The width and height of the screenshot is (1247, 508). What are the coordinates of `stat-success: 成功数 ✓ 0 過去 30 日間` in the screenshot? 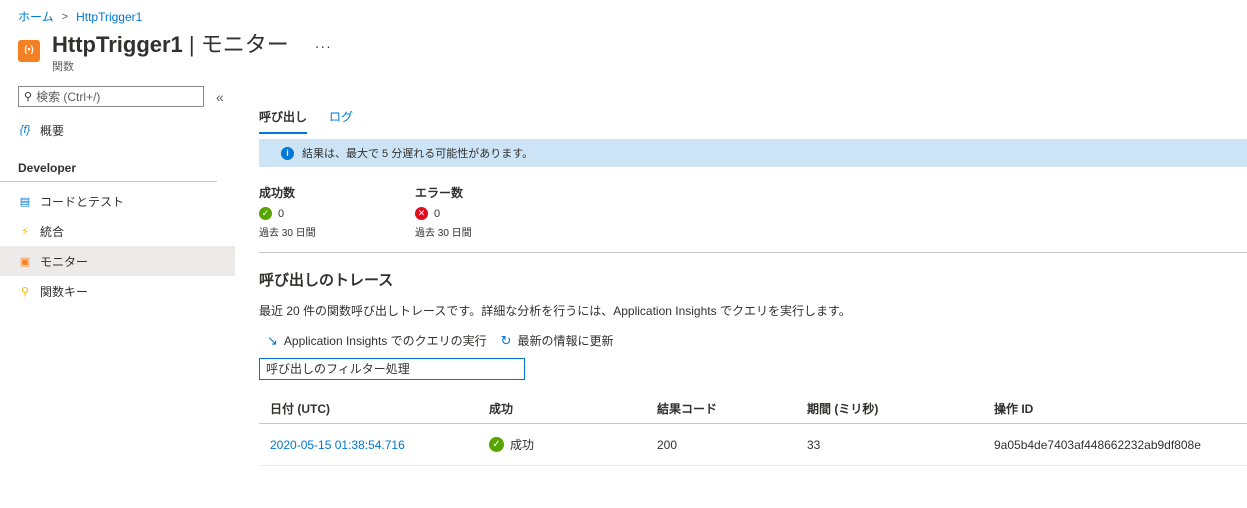 It's located at (337, 211).